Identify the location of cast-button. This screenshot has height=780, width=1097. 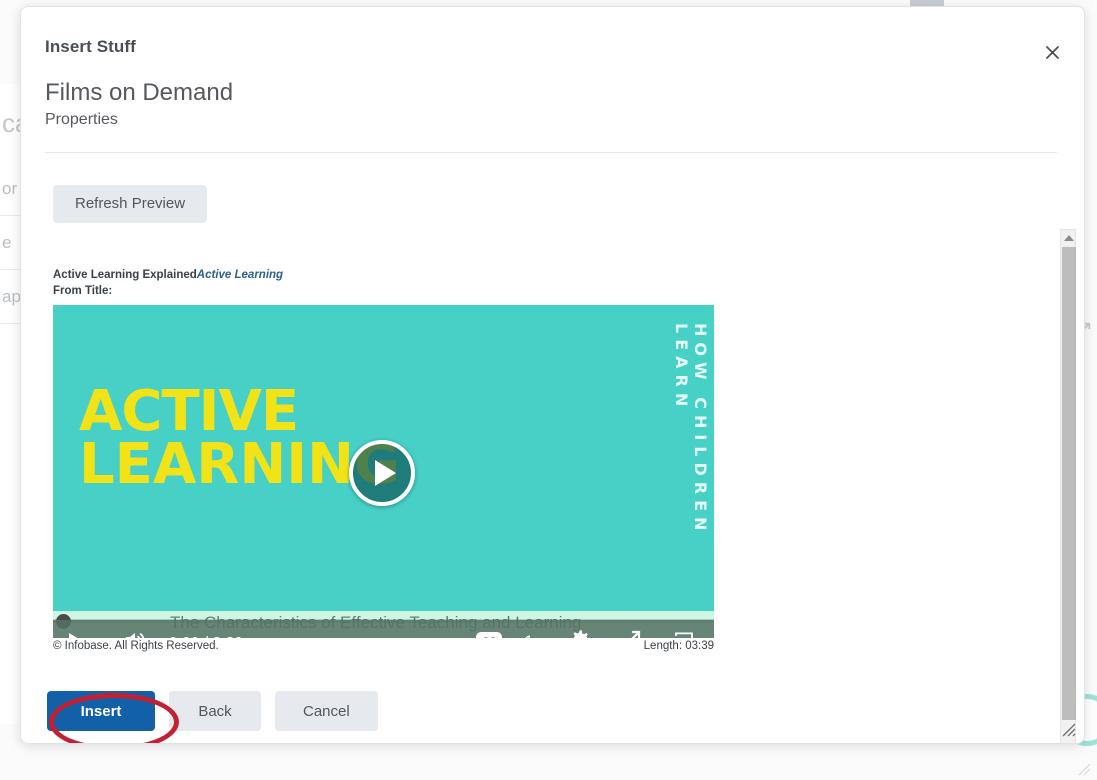
(684, 633).